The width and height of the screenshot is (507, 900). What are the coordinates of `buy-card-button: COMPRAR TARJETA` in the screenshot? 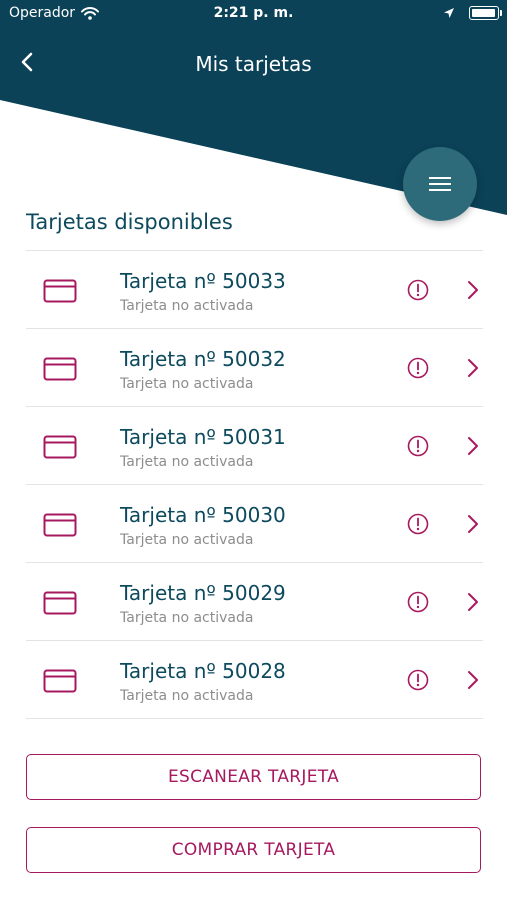 It's located at (253, 850).